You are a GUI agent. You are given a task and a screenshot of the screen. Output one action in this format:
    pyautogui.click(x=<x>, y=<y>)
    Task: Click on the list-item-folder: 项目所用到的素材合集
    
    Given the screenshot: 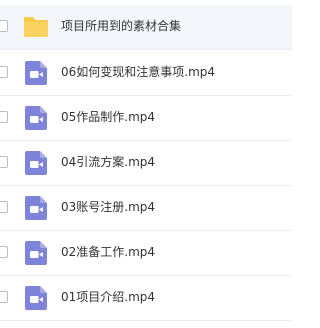 What is the action you would take?
    pyautogui.click(x=146, y=27)
    